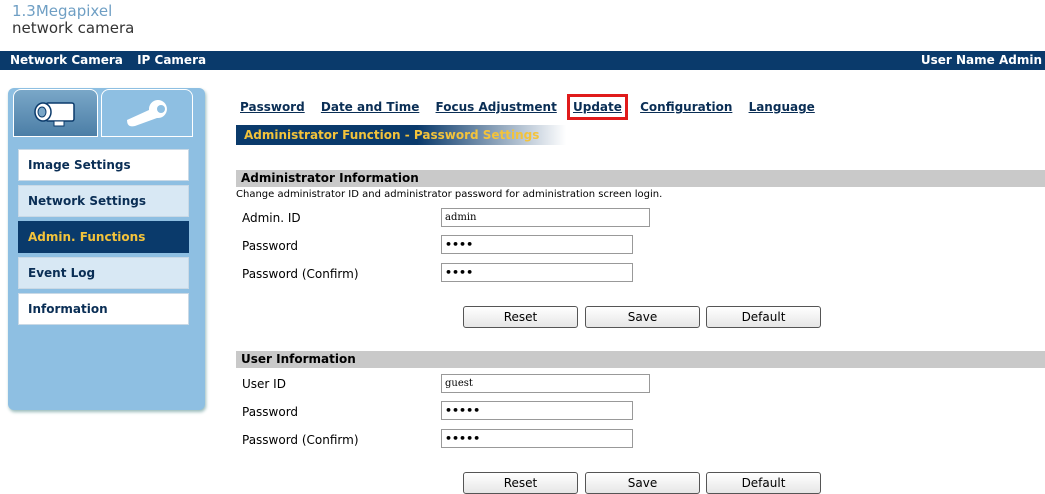 This screenshot has height=494, width=1045. What do you see at coordinates (640, 359) in the screenshot?
I see `user-info-header: User Information` at bounding box center [640, 359].